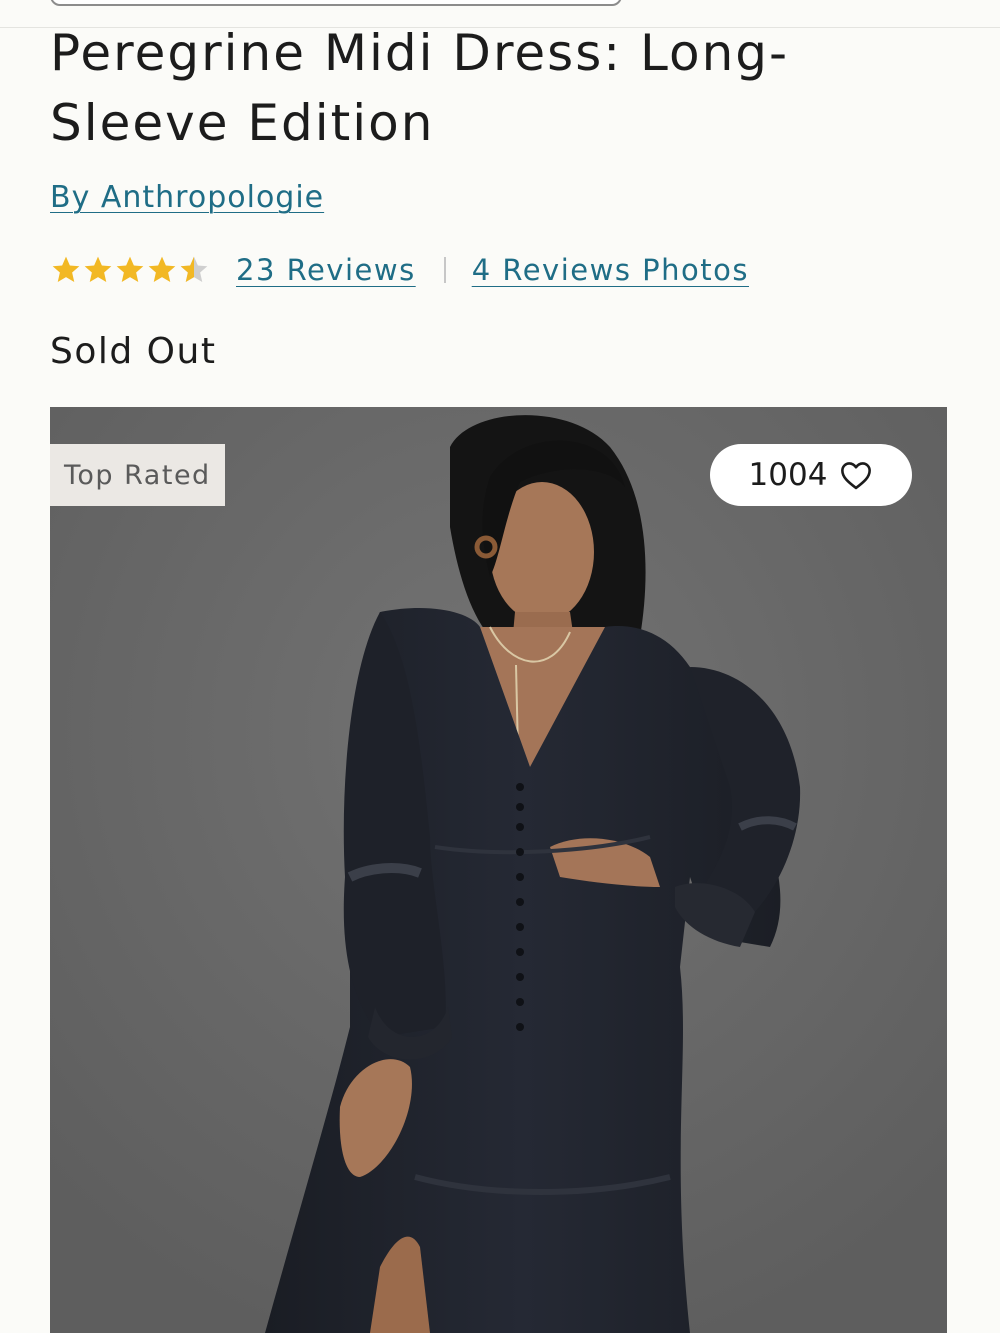  Describe the element at coordinates (326, 270) in the screenshot. I see `reviews-link: 23 Reviews` at that location.